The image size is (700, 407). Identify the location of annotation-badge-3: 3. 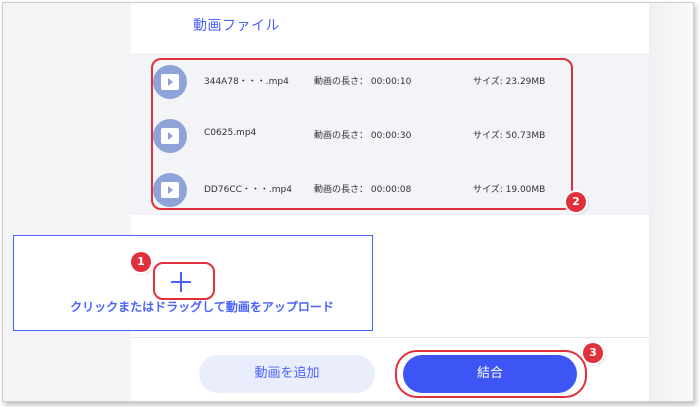
(593, 353).